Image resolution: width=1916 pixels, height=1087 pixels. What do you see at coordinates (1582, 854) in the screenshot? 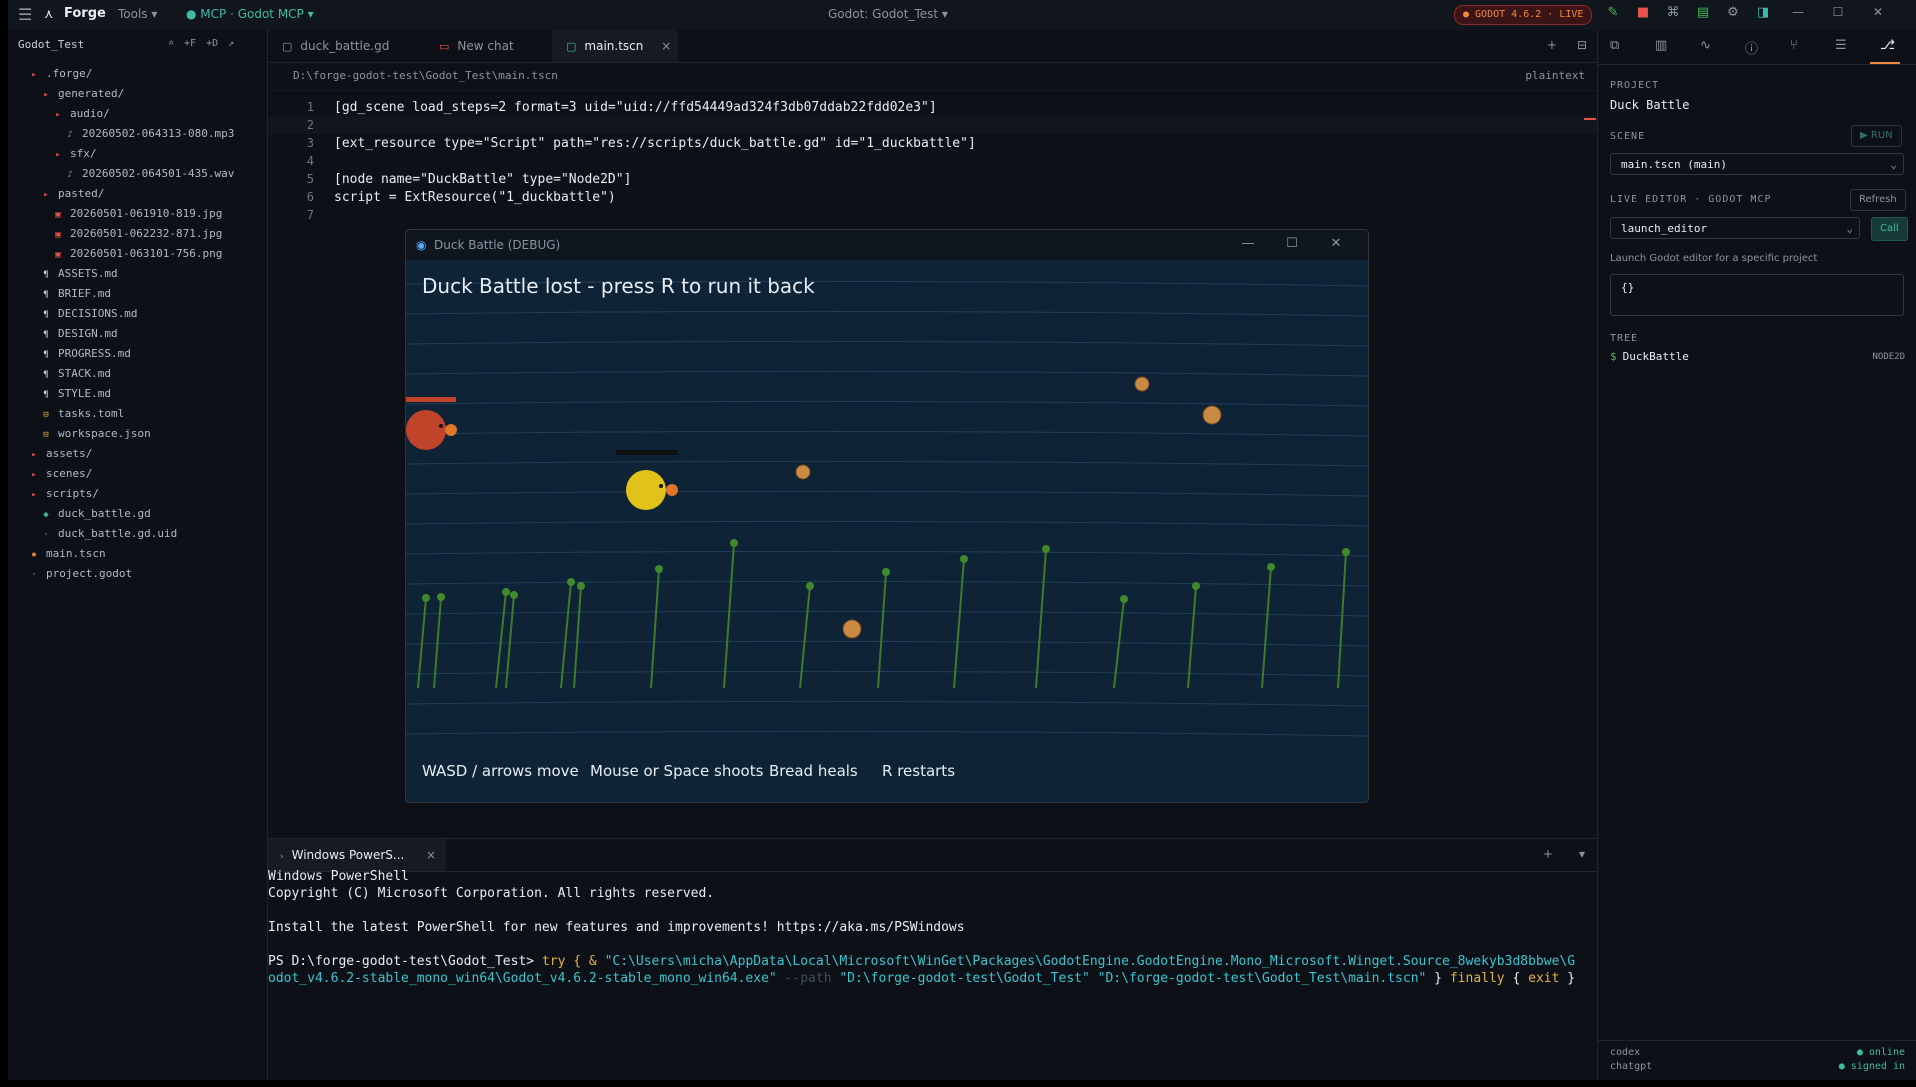
I see `terminal-menu-button: ▾` at bounding box center [1582, 854].